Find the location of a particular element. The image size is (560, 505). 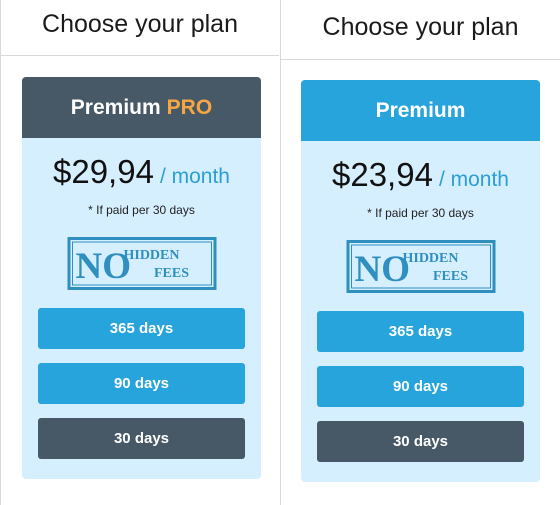

price-row: $23,94 / month is located at coordinates (420, 175).